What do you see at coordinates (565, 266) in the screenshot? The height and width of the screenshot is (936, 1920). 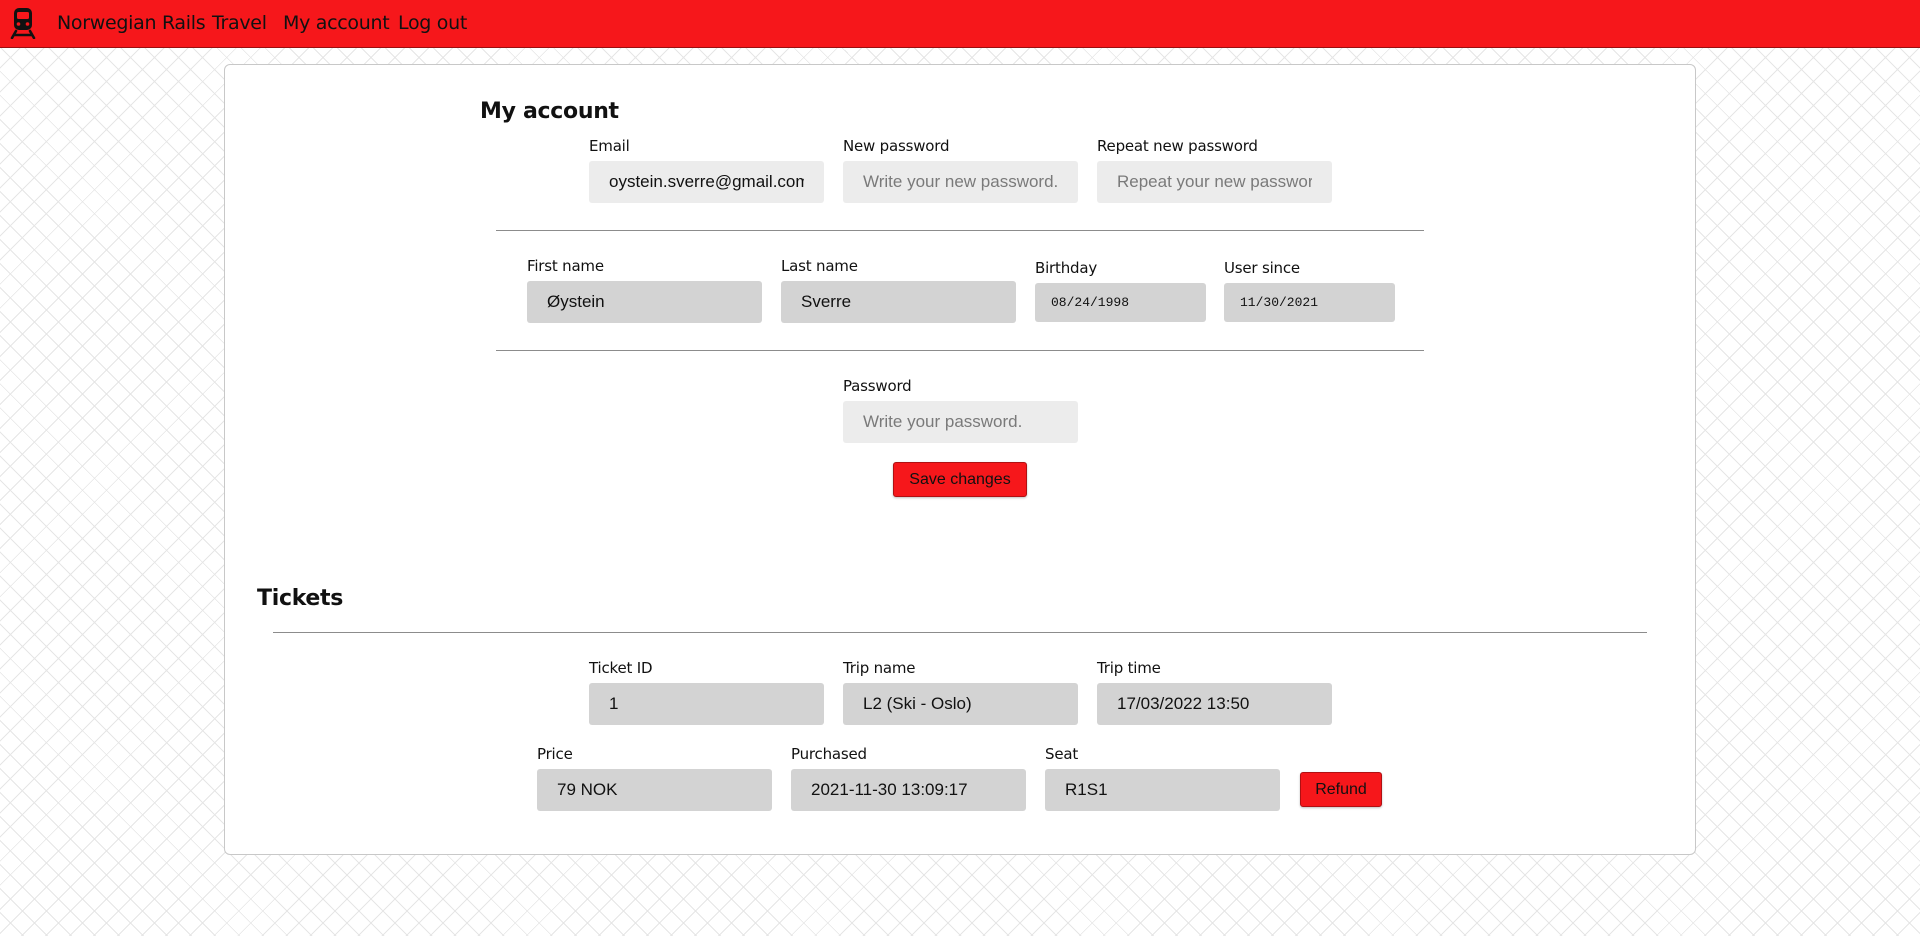 I see `first-name-label: First name` at bounding box center [565, 266].